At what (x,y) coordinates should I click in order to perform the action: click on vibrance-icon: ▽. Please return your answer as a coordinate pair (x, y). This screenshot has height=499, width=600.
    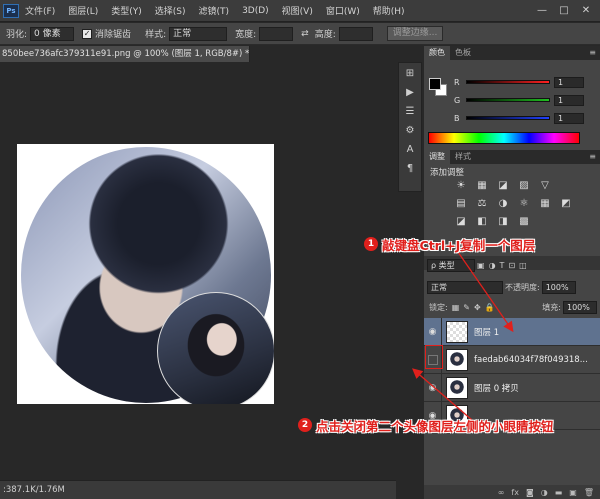
    Looking at the image, I should click on (545, 186).